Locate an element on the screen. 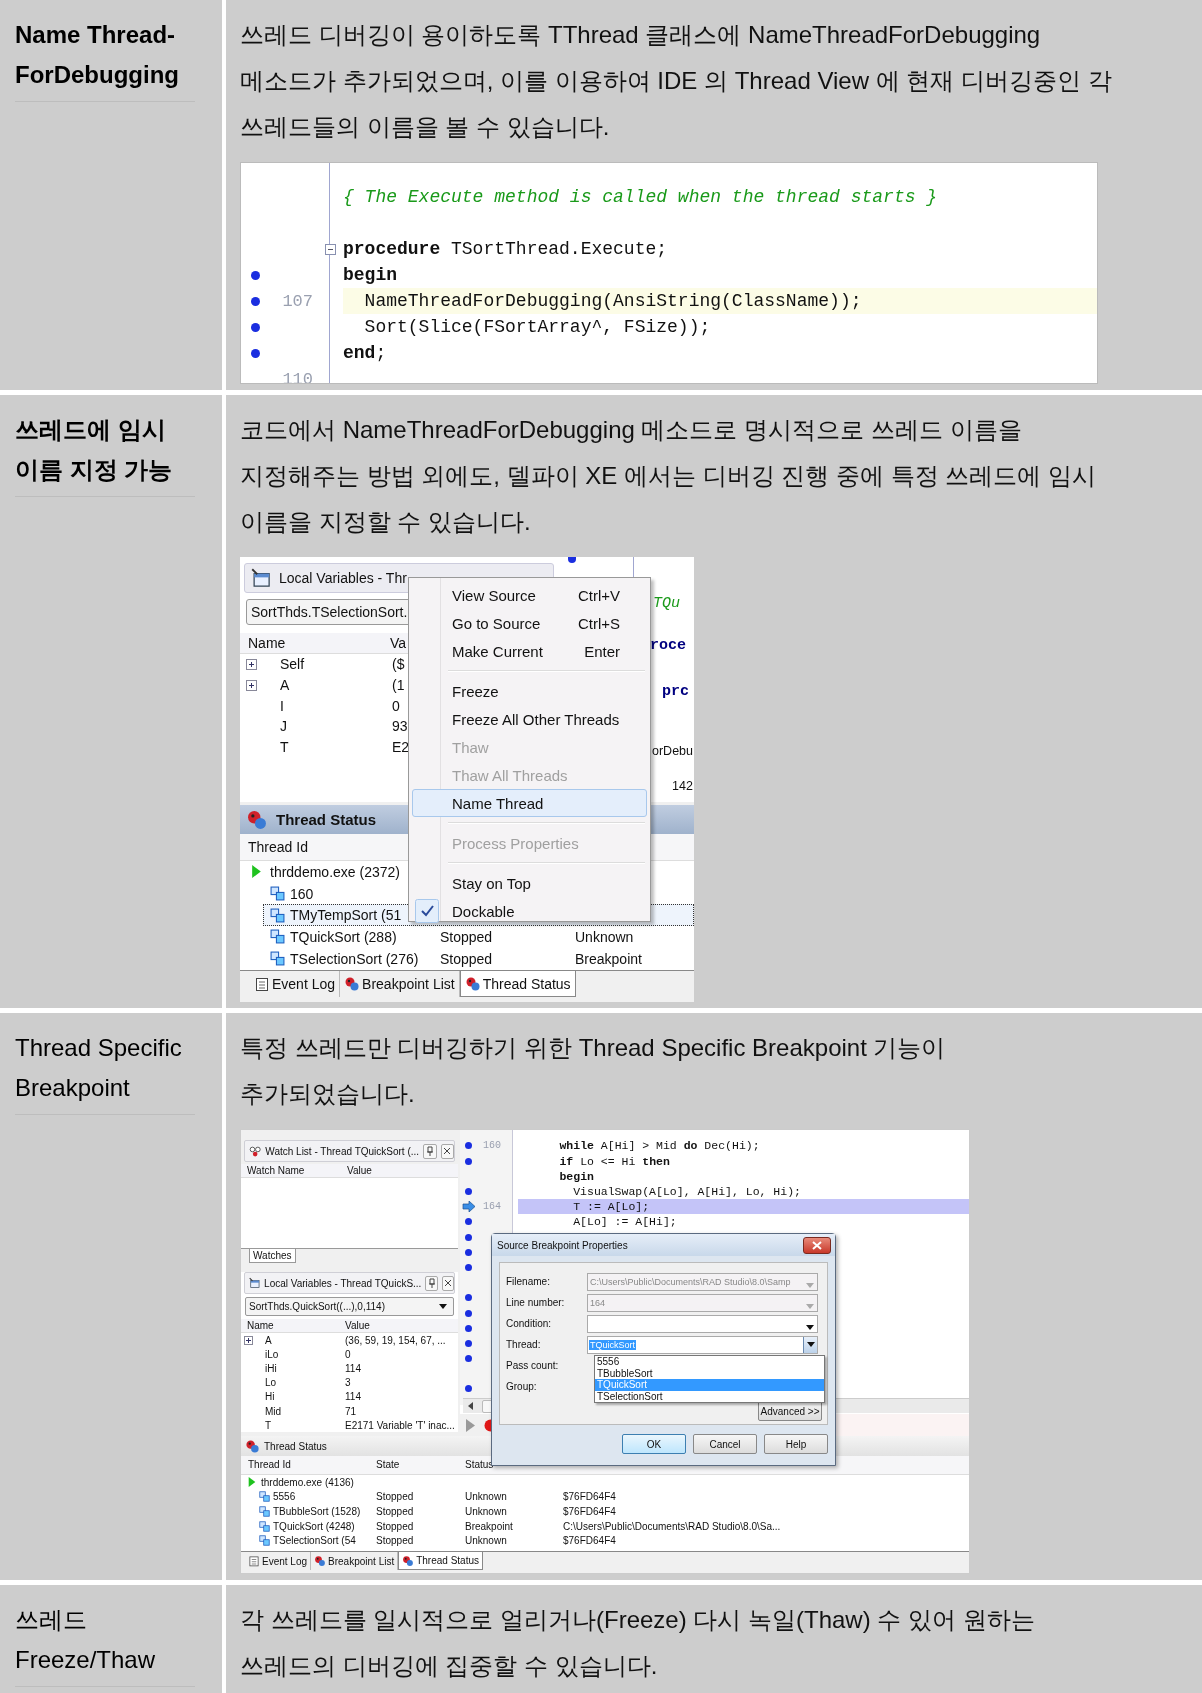 The height and width of the screenshot is (1693, 1202). code-line: VisualSwap(A[Lo], A[Hi], Lo, Hi); is located at coordinates (687, 1191).